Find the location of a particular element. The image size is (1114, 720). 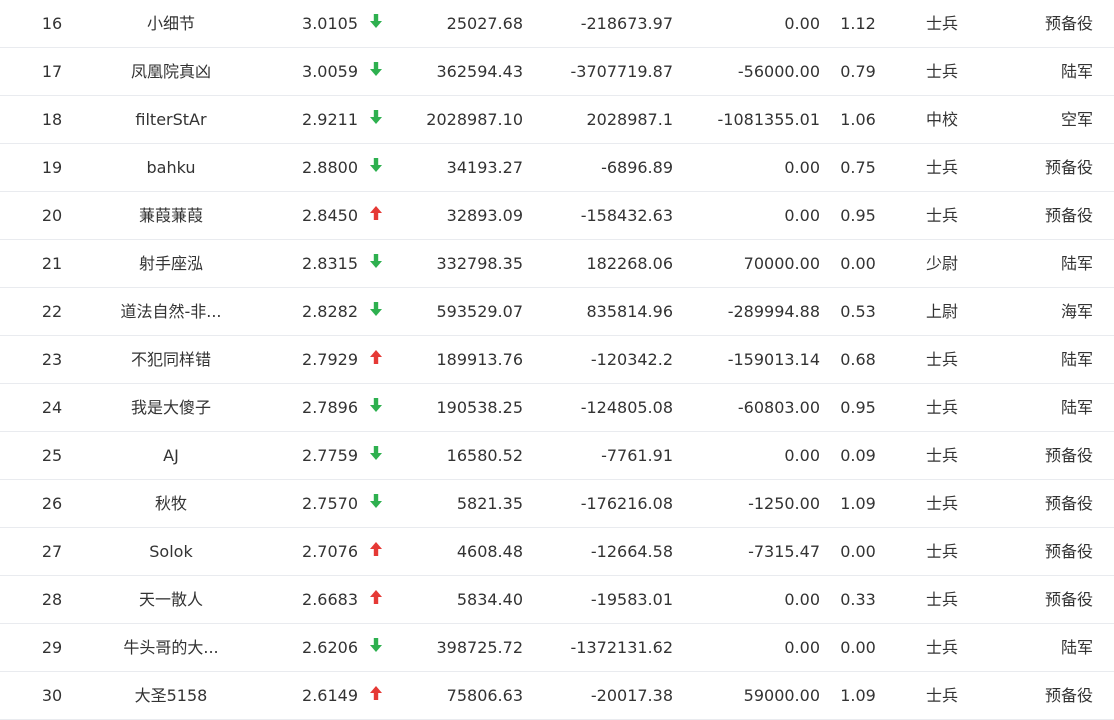

player-name: filterStAr is located at coordinates (171, 119).